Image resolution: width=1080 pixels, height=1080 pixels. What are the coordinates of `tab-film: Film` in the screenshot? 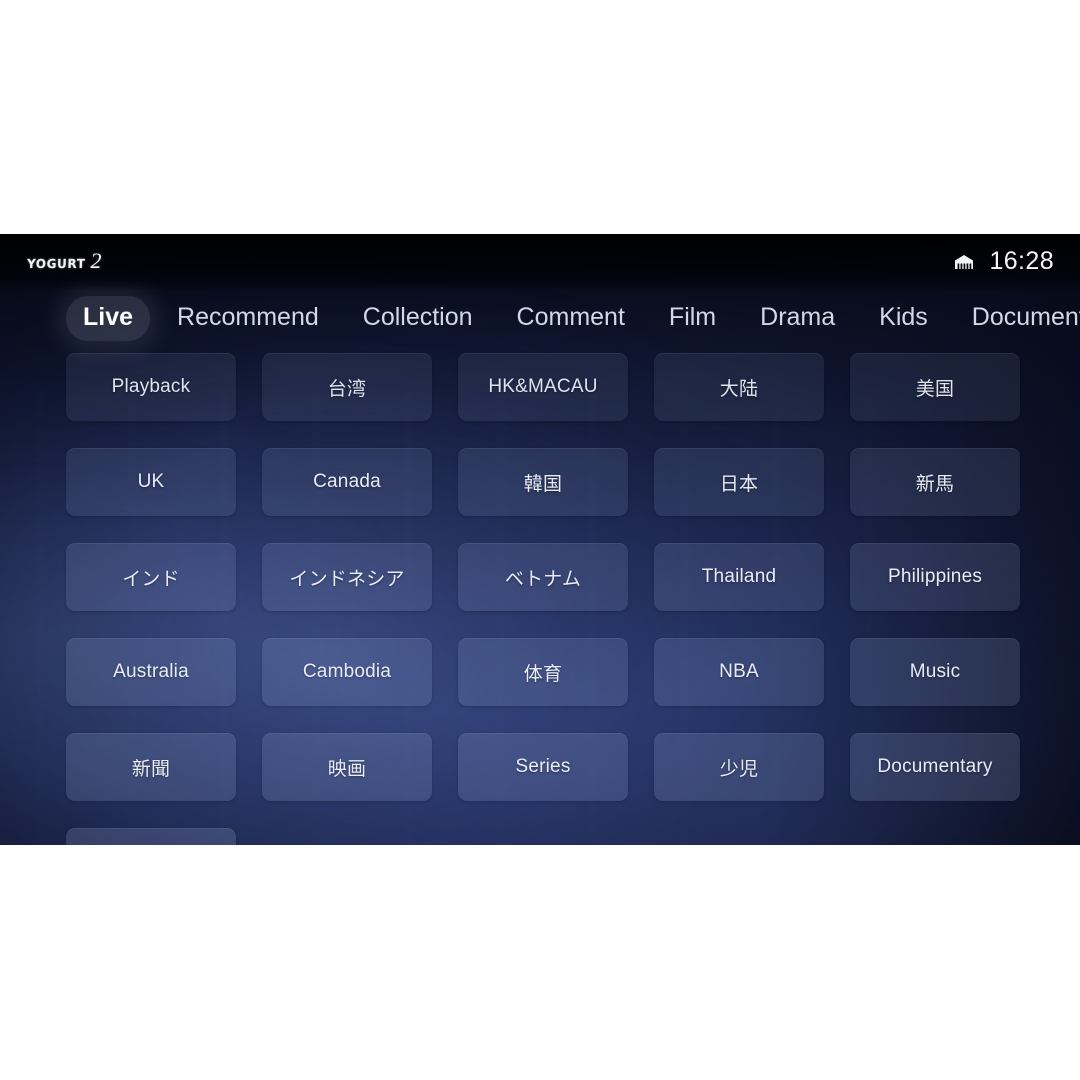 It's located at (692, 318).